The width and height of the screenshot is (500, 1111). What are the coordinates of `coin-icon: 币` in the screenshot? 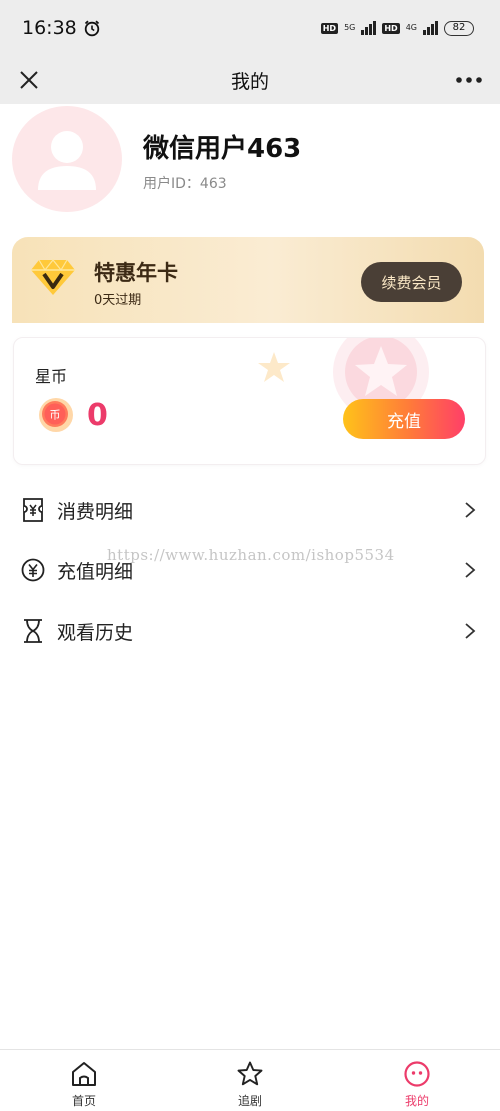 It's located at (56, 415).